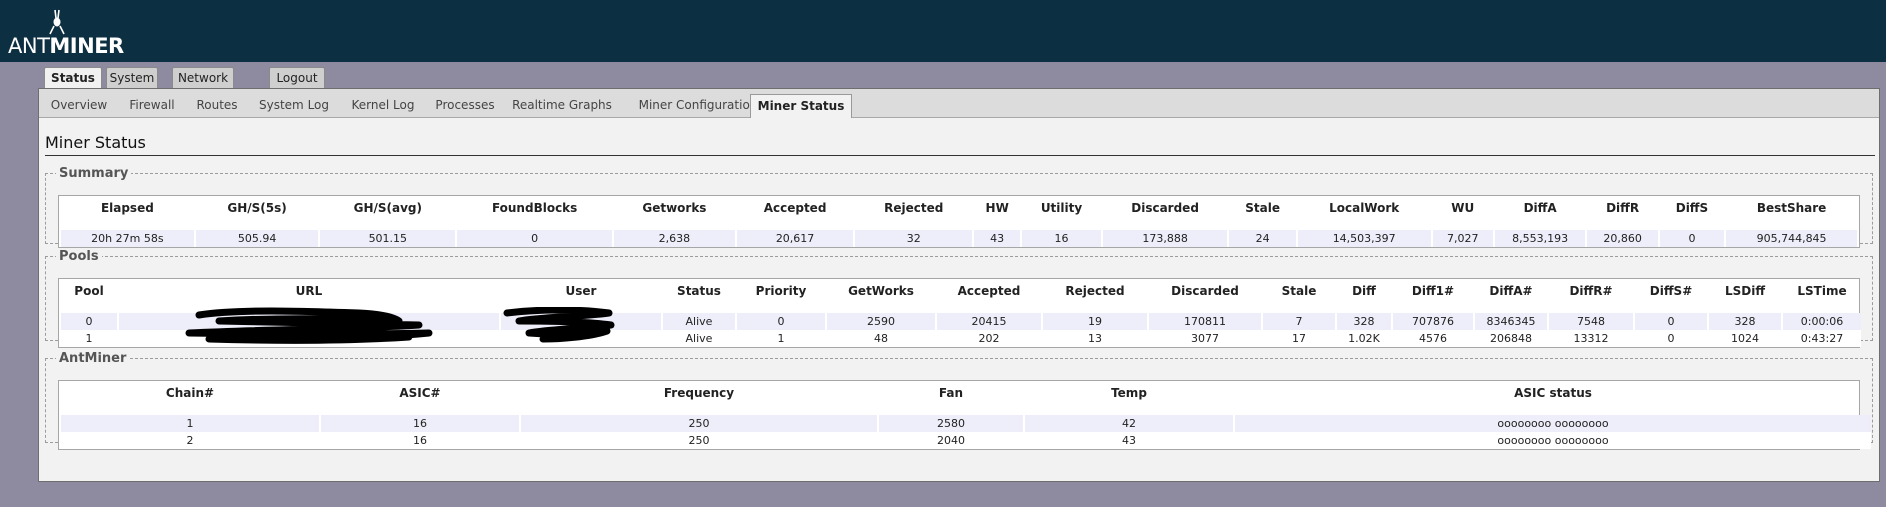 The width and height of the screenshot is (1886, 507). What do you see at coordinates (562, 105) in the screenshot?
I see `subtab-realtime-graphs: Realtime Graphs` at bounding box center [562, 105].